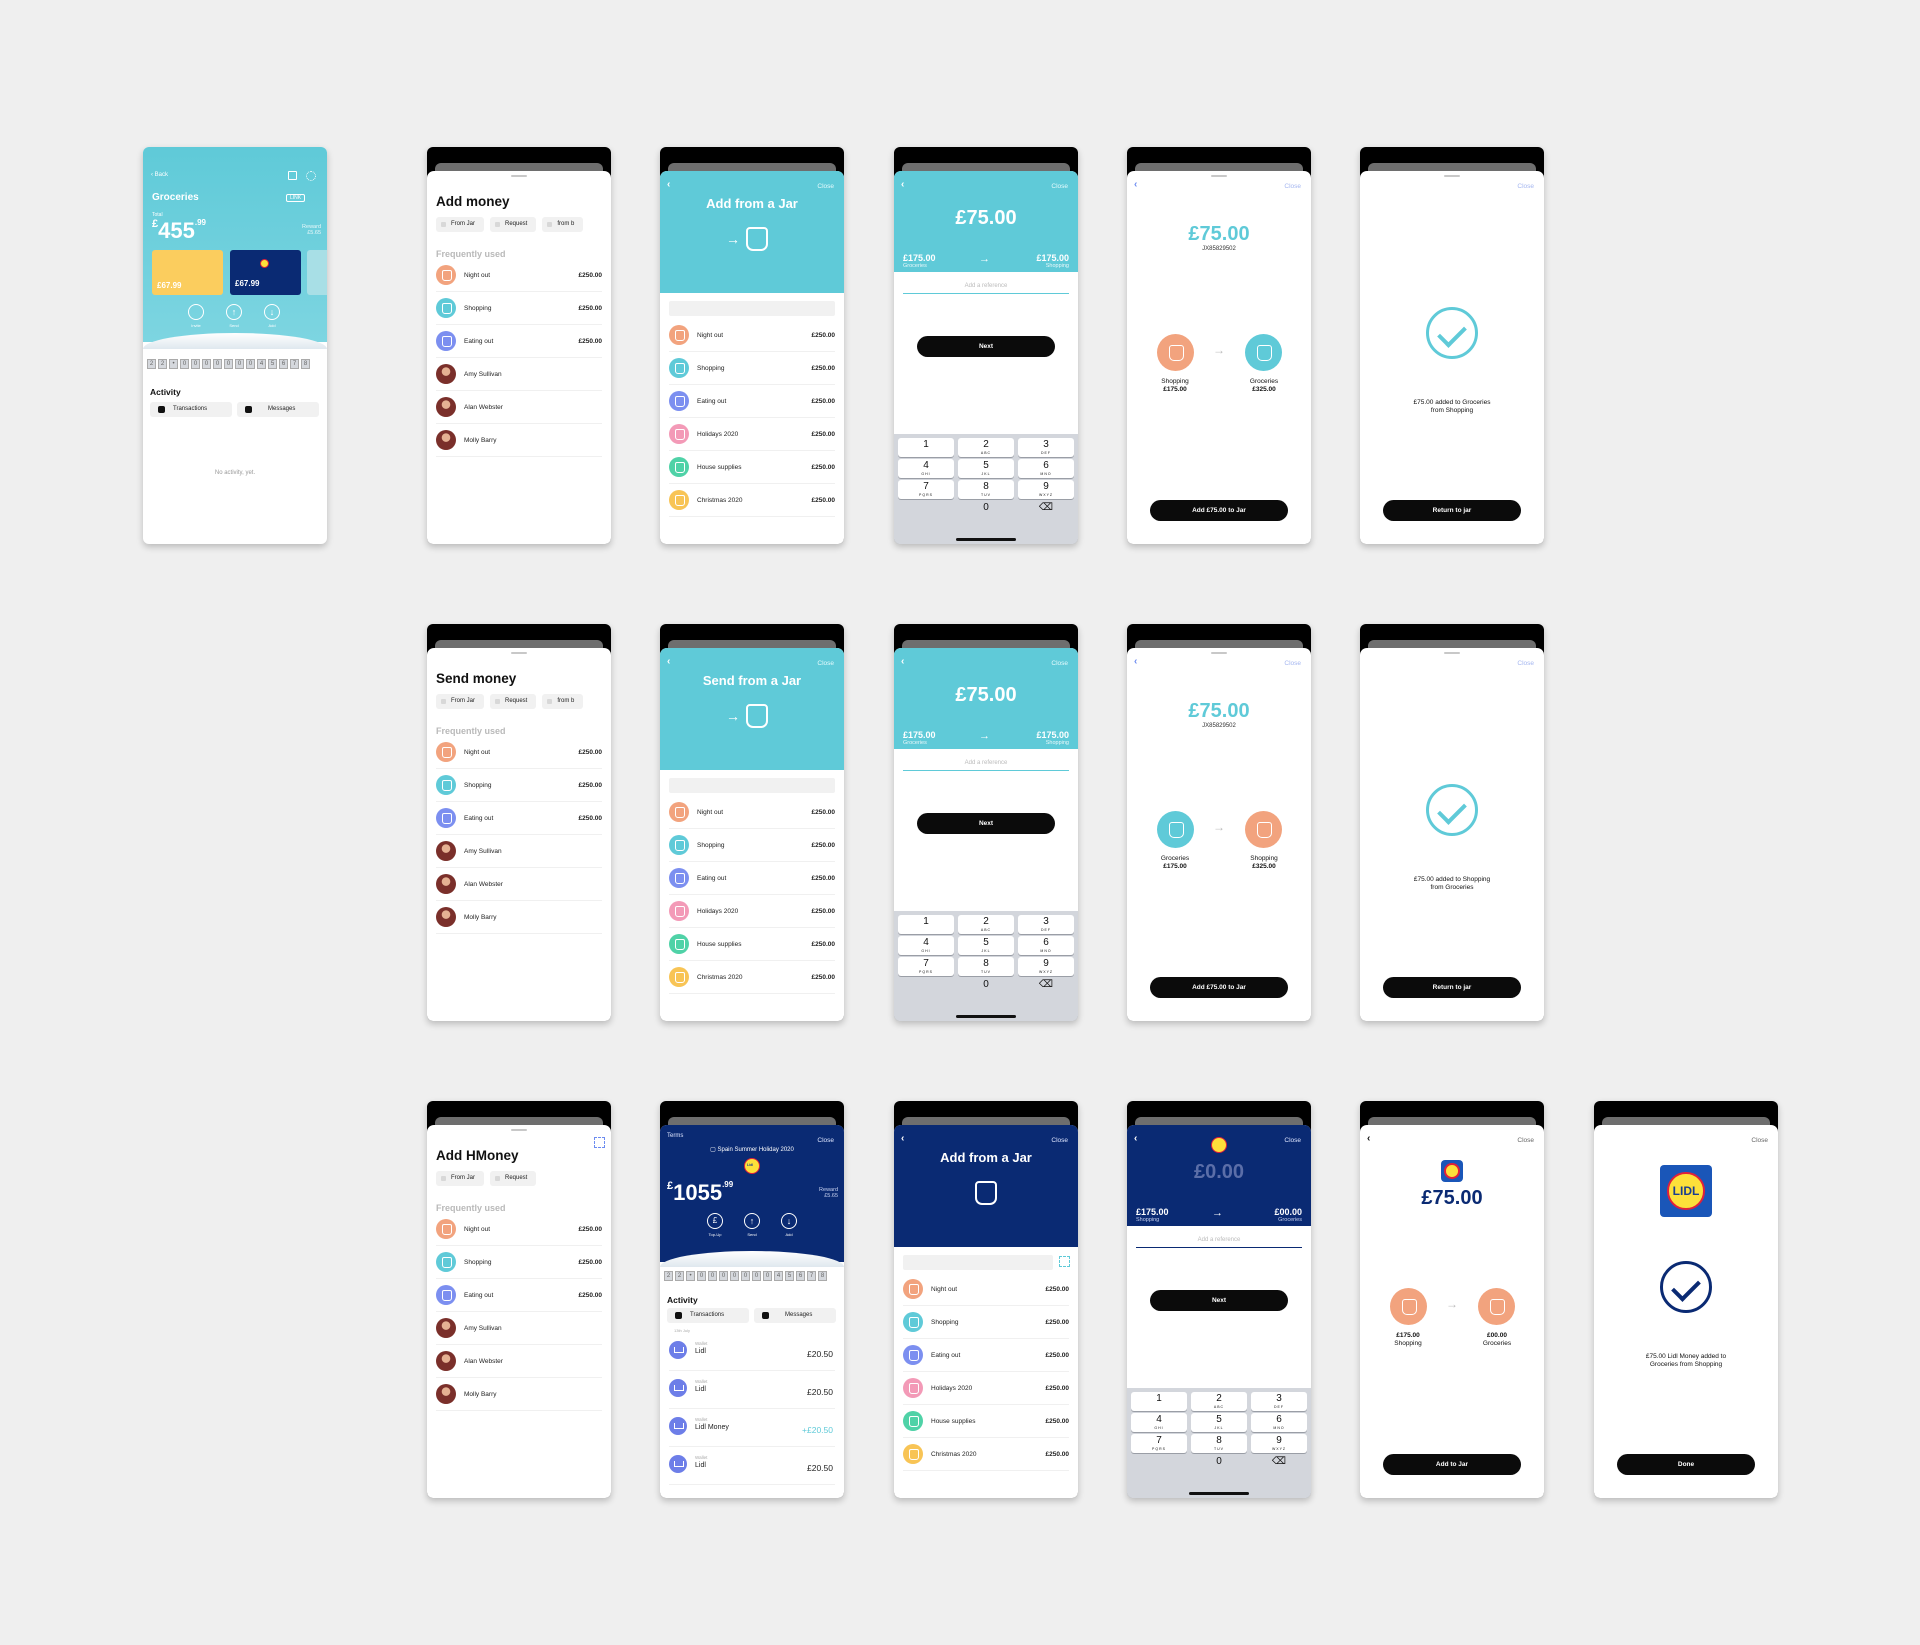 This screenshot has width=1920, height=1645. Describe the element at coordinates (278, 409) in the screenshot. I see `tab-messages: Messages` at that location.